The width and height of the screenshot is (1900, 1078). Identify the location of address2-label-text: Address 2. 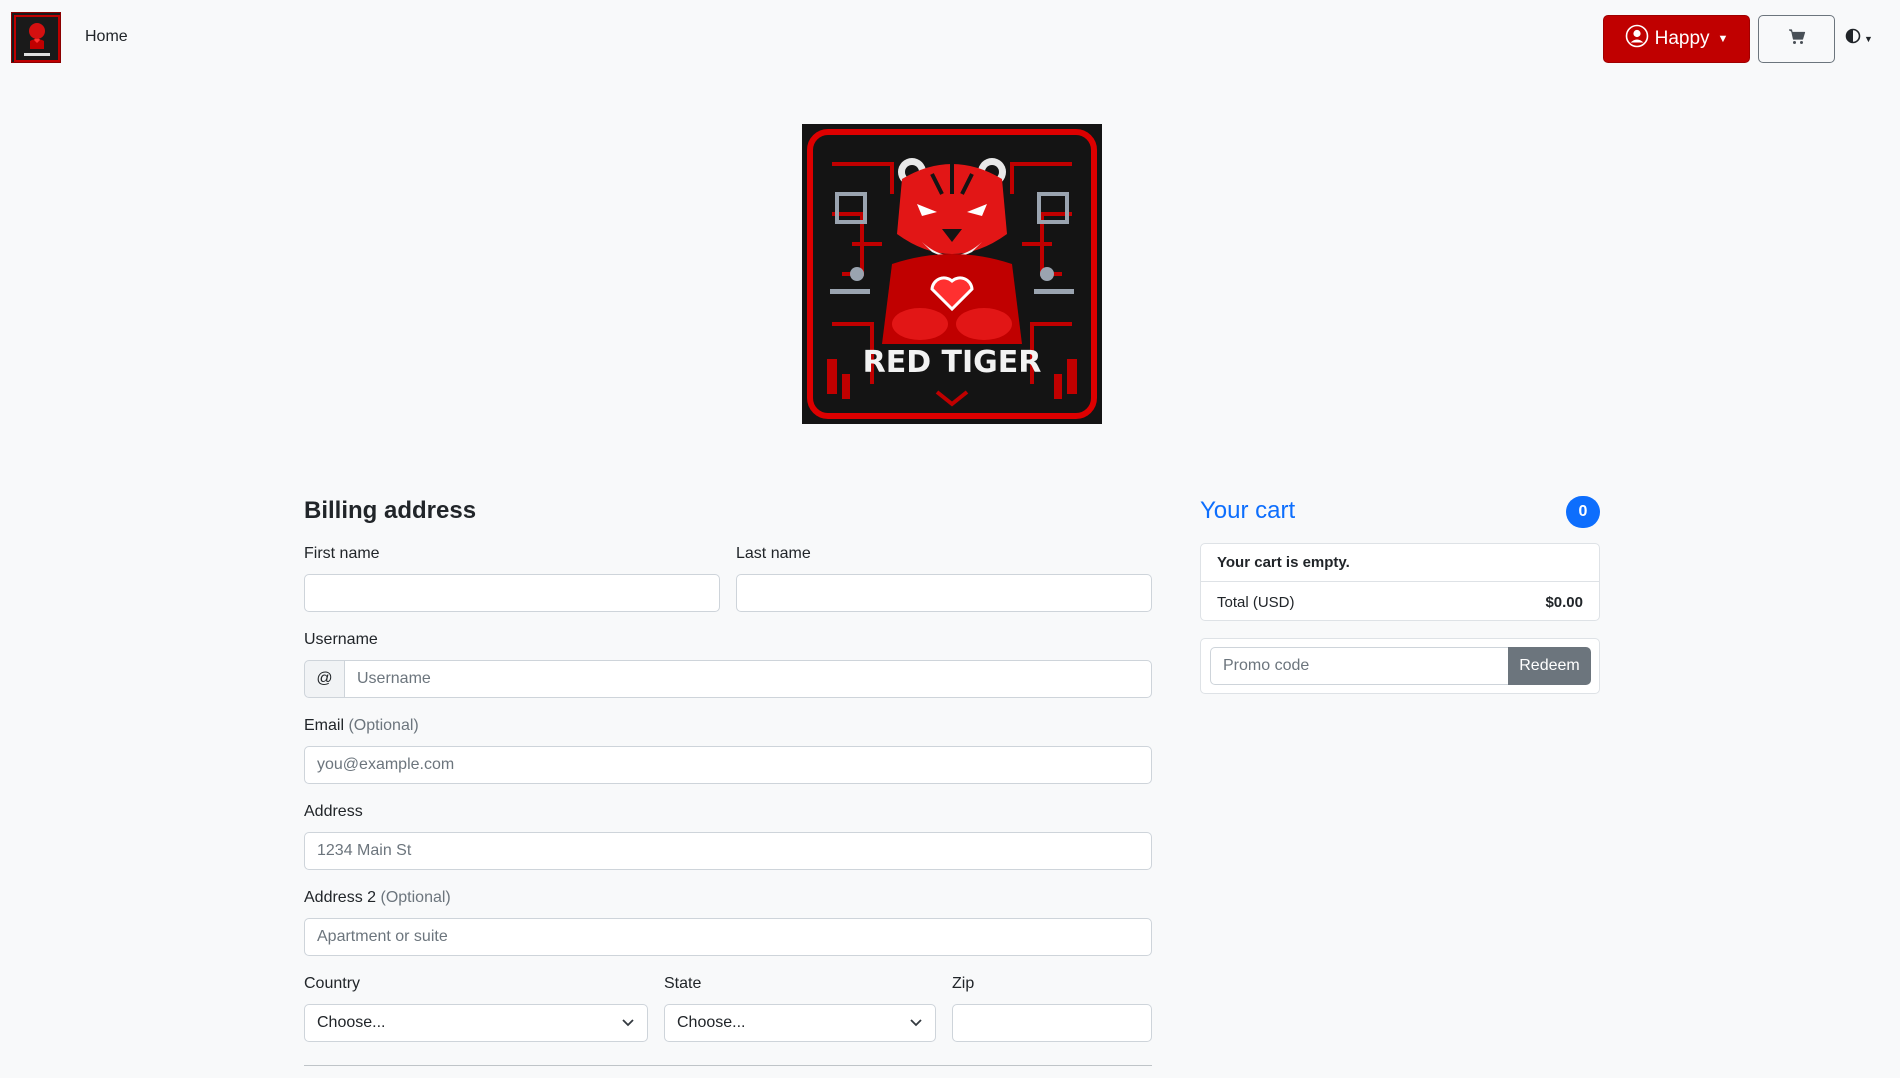
(340, 897).